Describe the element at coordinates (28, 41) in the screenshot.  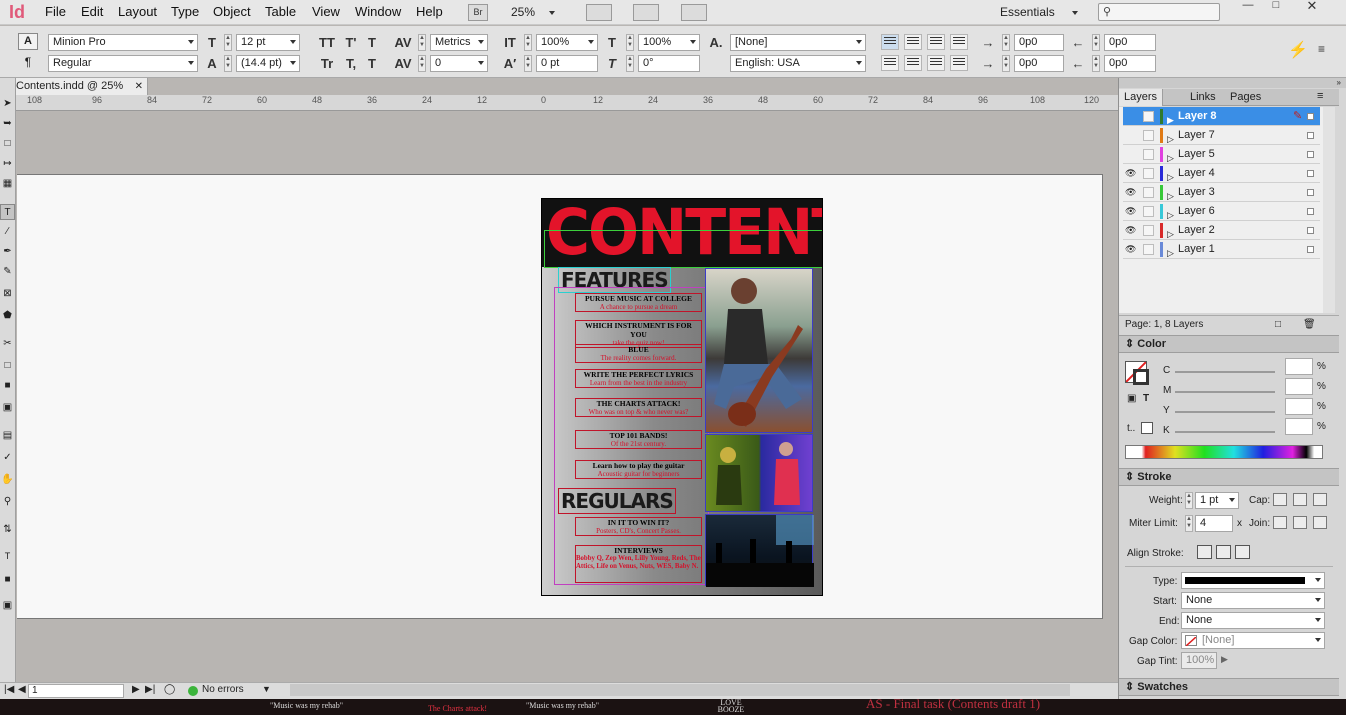
I see `character-mode-icon: A` at that location.